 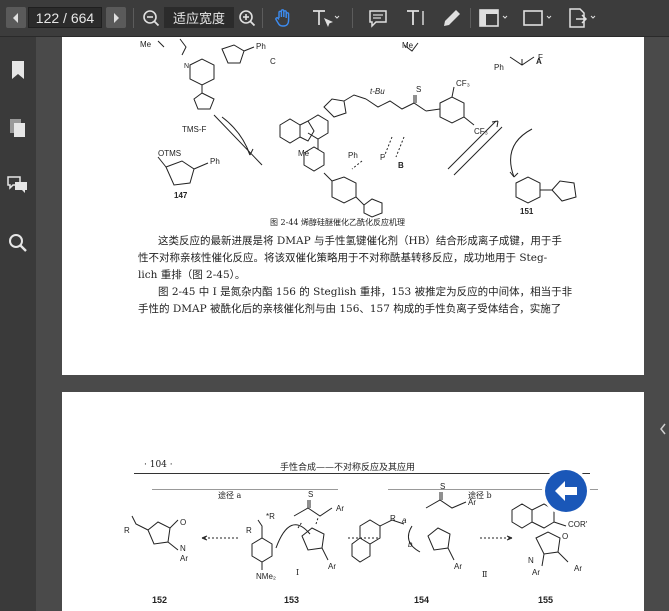 I want to click on figure-caption: 图 2-44 烯醇硅醚催化乙酰化反应机理, so click(x=338, y=222).